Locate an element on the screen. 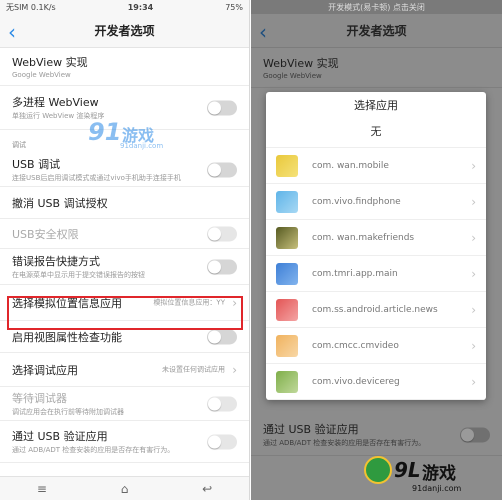 This screenshot has width=502, height=500. app-option: com.tmri.app.main › is located at coordinates (376, 274).